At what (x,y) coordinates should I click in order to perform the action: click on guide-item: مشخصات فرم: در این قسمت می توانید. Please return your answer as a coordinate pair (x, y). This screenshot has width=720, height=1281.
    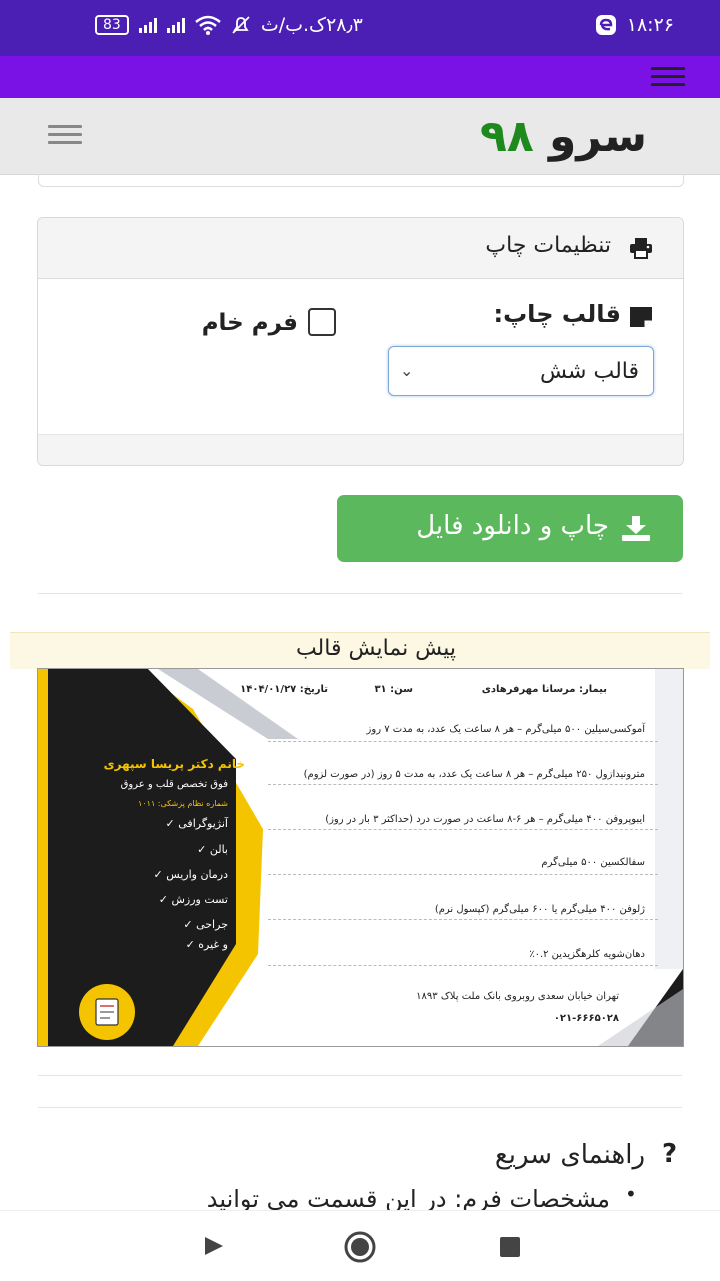
    Looking at the image, I should click on (408, 1199).